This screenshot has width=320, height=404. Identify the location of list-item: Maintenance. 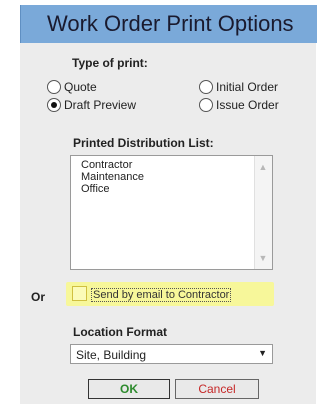
(112, 177).